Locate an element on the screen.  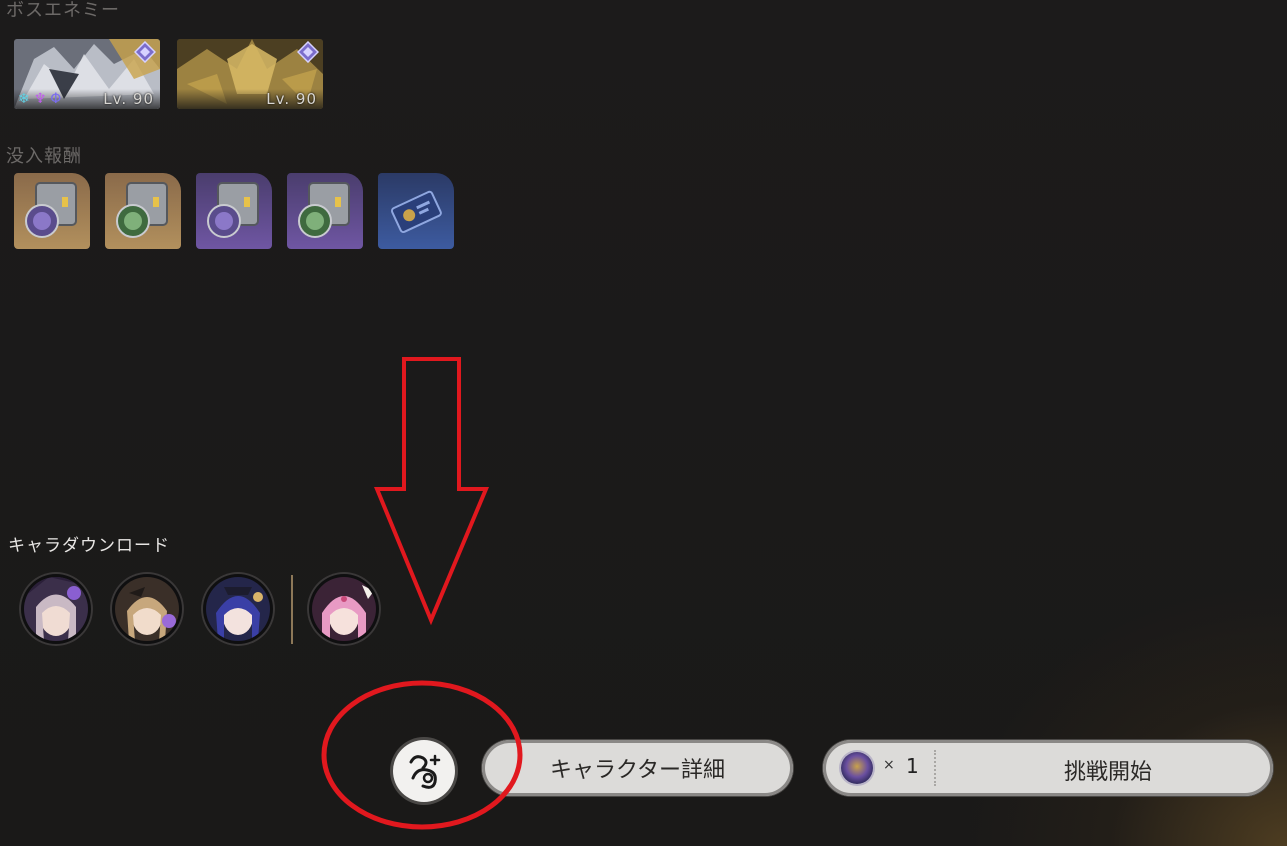
start-challenge-label: 挑戦開始 is located at coordinates (1107, 772).